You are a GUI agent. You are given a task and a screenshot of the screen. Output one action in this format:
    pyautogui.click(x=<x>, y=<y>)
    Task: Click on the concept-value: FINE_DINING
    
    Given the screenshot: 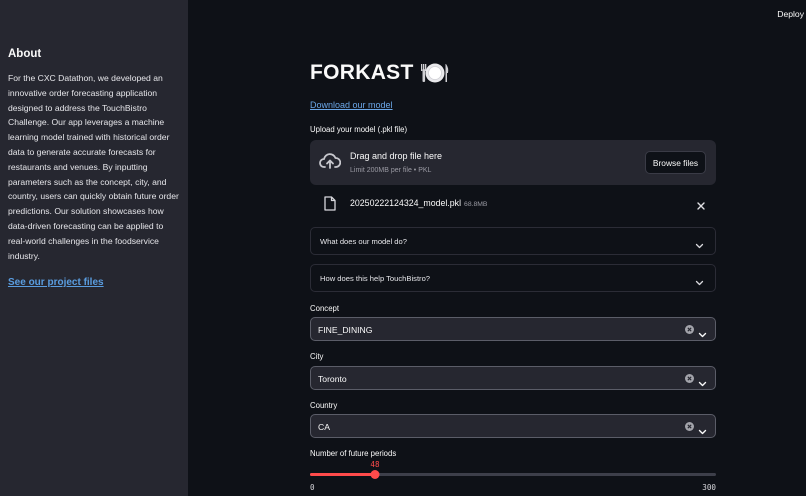 What is the action you would take?
    pyautogui.click(x=345, y=330)
    